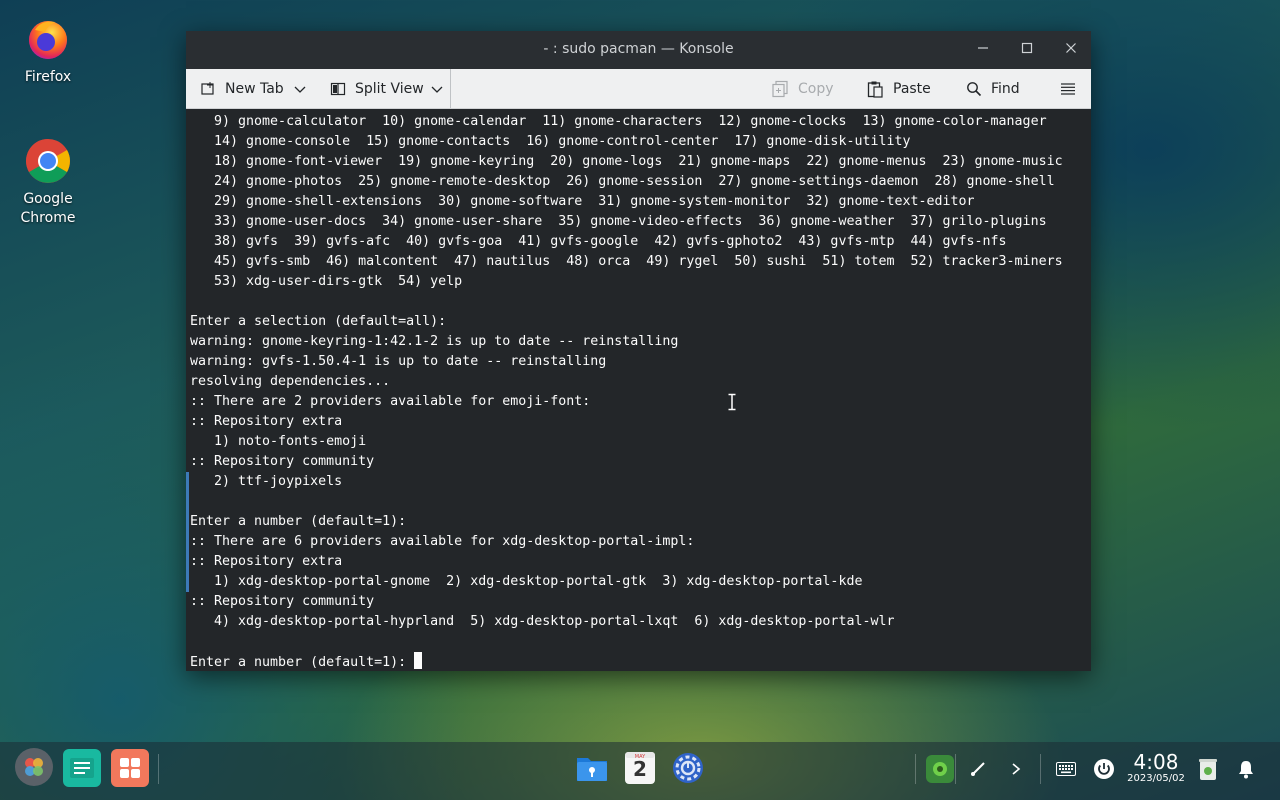 Image resolution: width=1280 pixels, height=800 pixels. Describe the element at coordinates (1156, 762) in the screenshot. I see `clock-time: 4:08` at that location.